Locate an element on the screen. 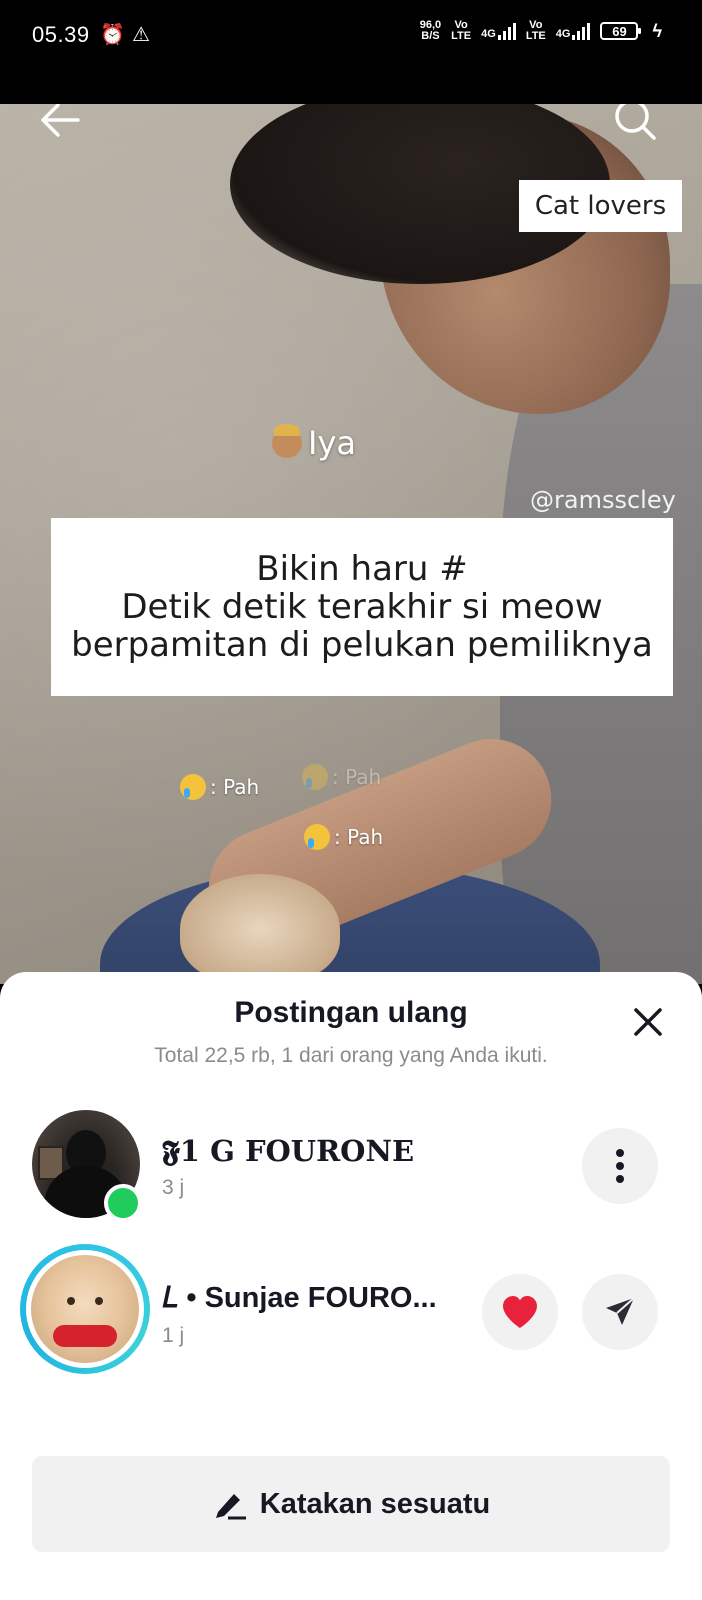 The width and height of the screenshot is (702, 1600). overlay-text-label: Iya is located at coordinates (332, 443).